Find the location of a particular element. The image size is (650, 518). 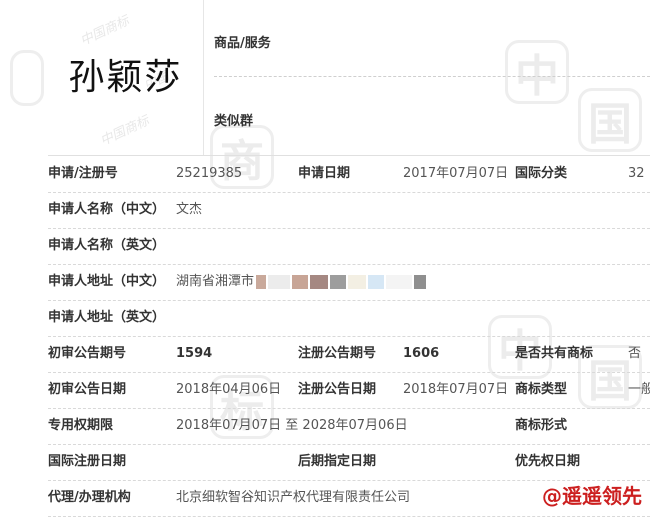

prelim-issue-label: 初审公告期号 is located at coordinates (87, 353).